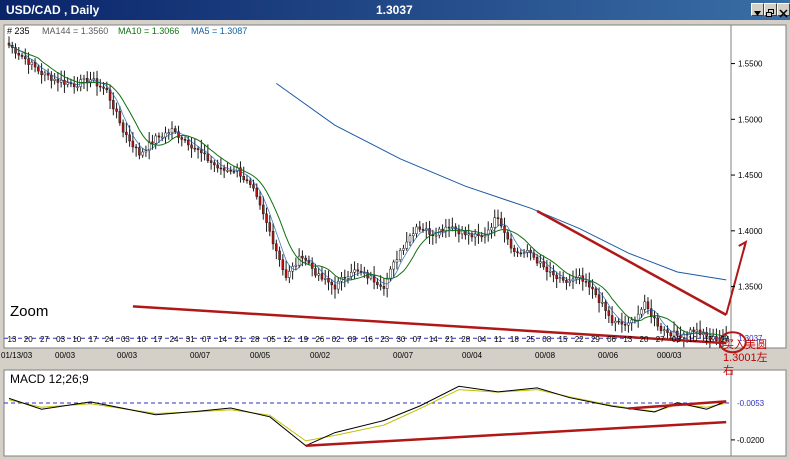 The image size is (790, 460). What do you see at coordinates (76, 339) in the screenshot?
I see `date-tick-label: 10` at bounding box center [76, 339].